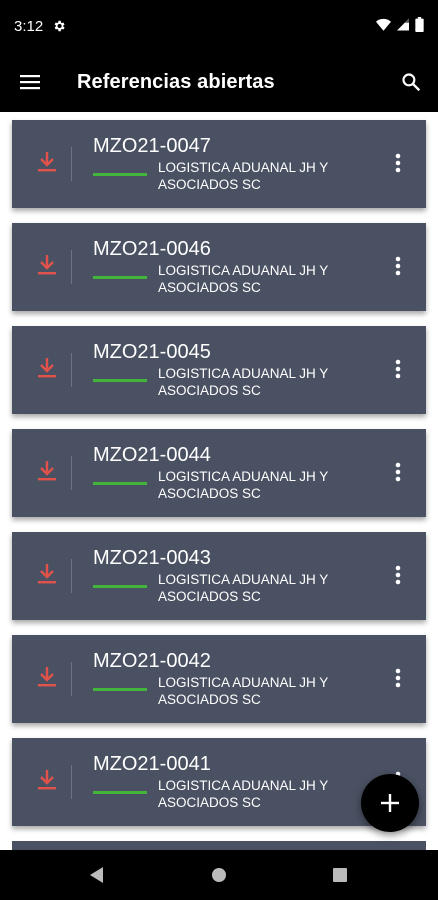 This screenshot has height=900, width=438. What do you see at coordinates (219, 26) in the screenshot?
I see `status-bar: 3:12` at bounding box center [219, 26].